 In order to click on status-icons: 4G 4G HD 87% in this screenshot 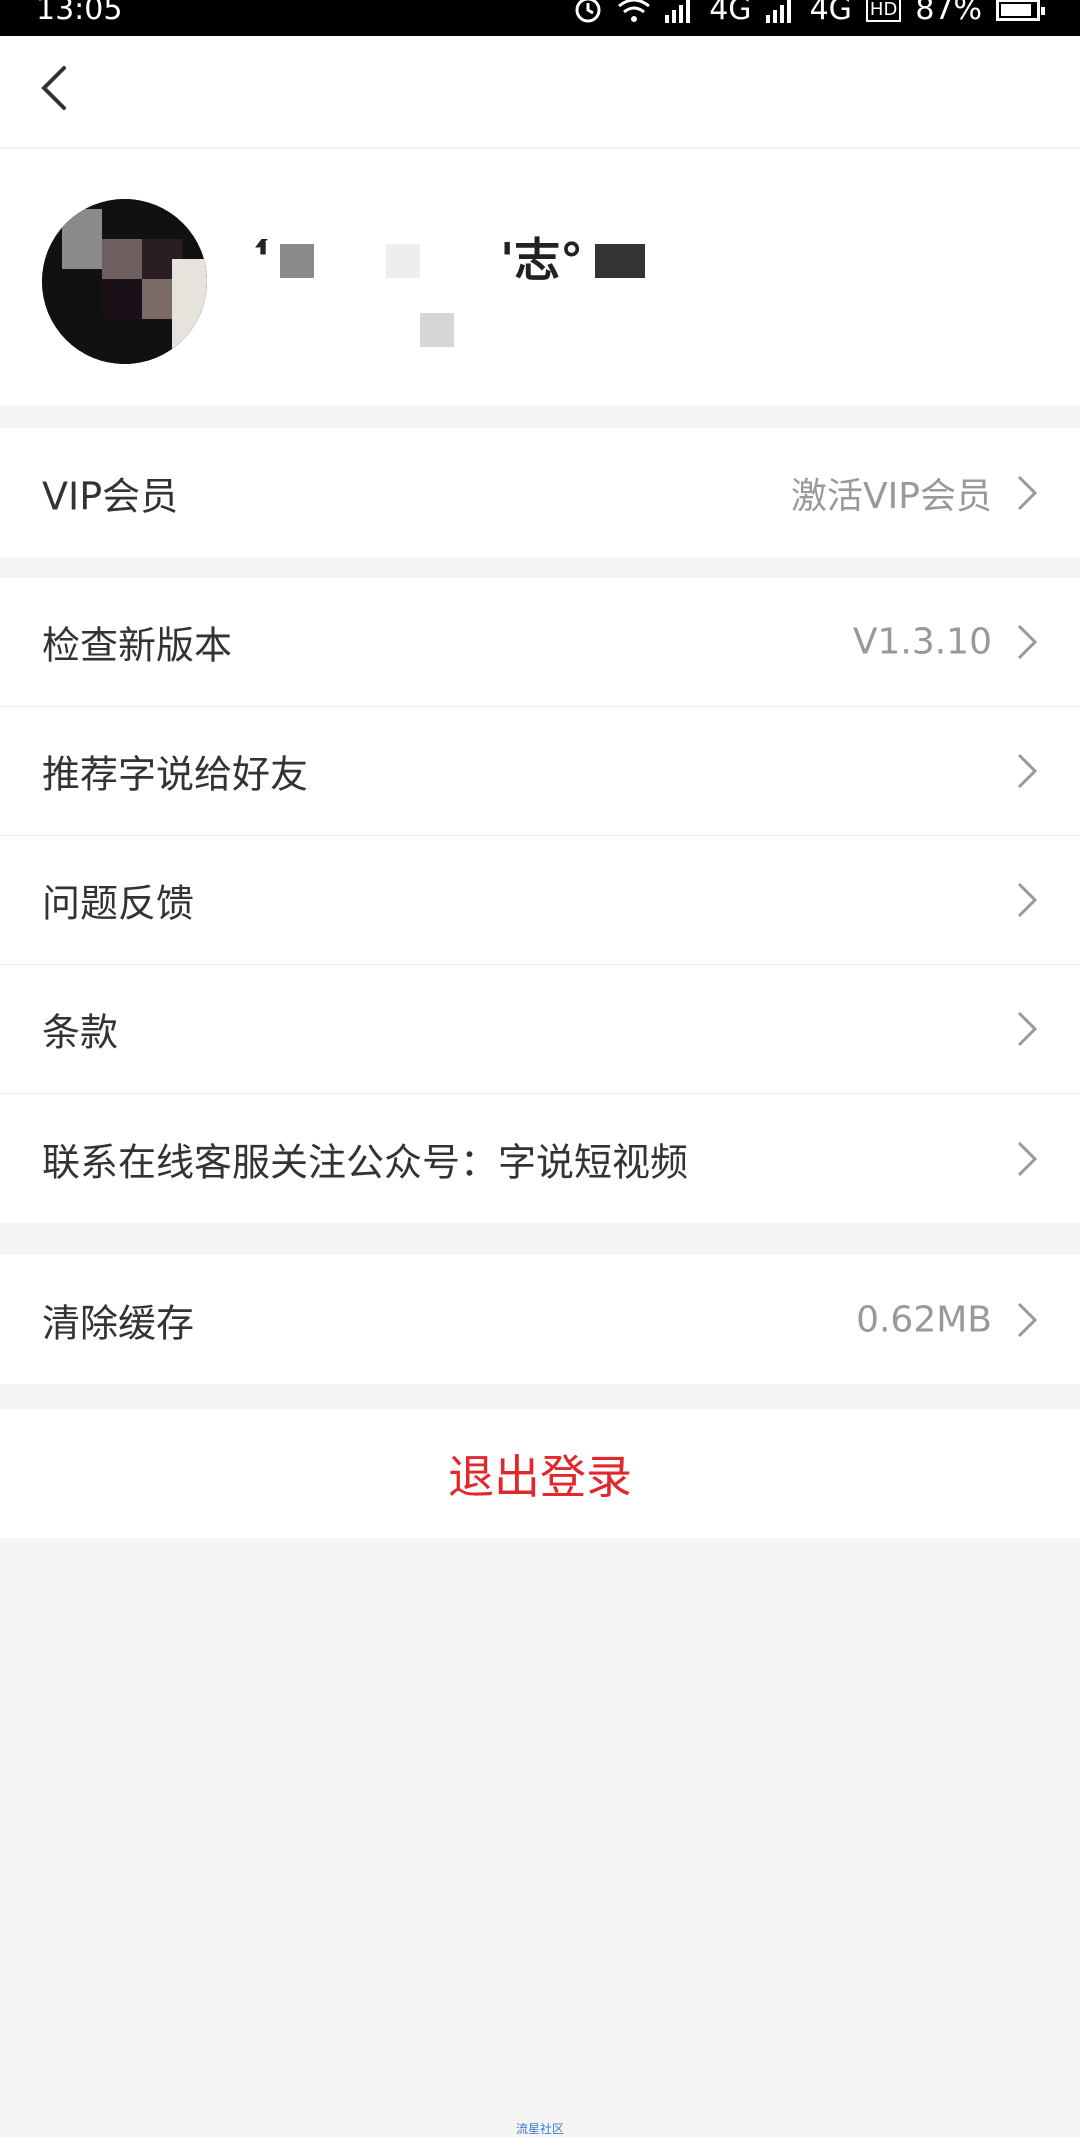, I will do `click(809, 13)`.